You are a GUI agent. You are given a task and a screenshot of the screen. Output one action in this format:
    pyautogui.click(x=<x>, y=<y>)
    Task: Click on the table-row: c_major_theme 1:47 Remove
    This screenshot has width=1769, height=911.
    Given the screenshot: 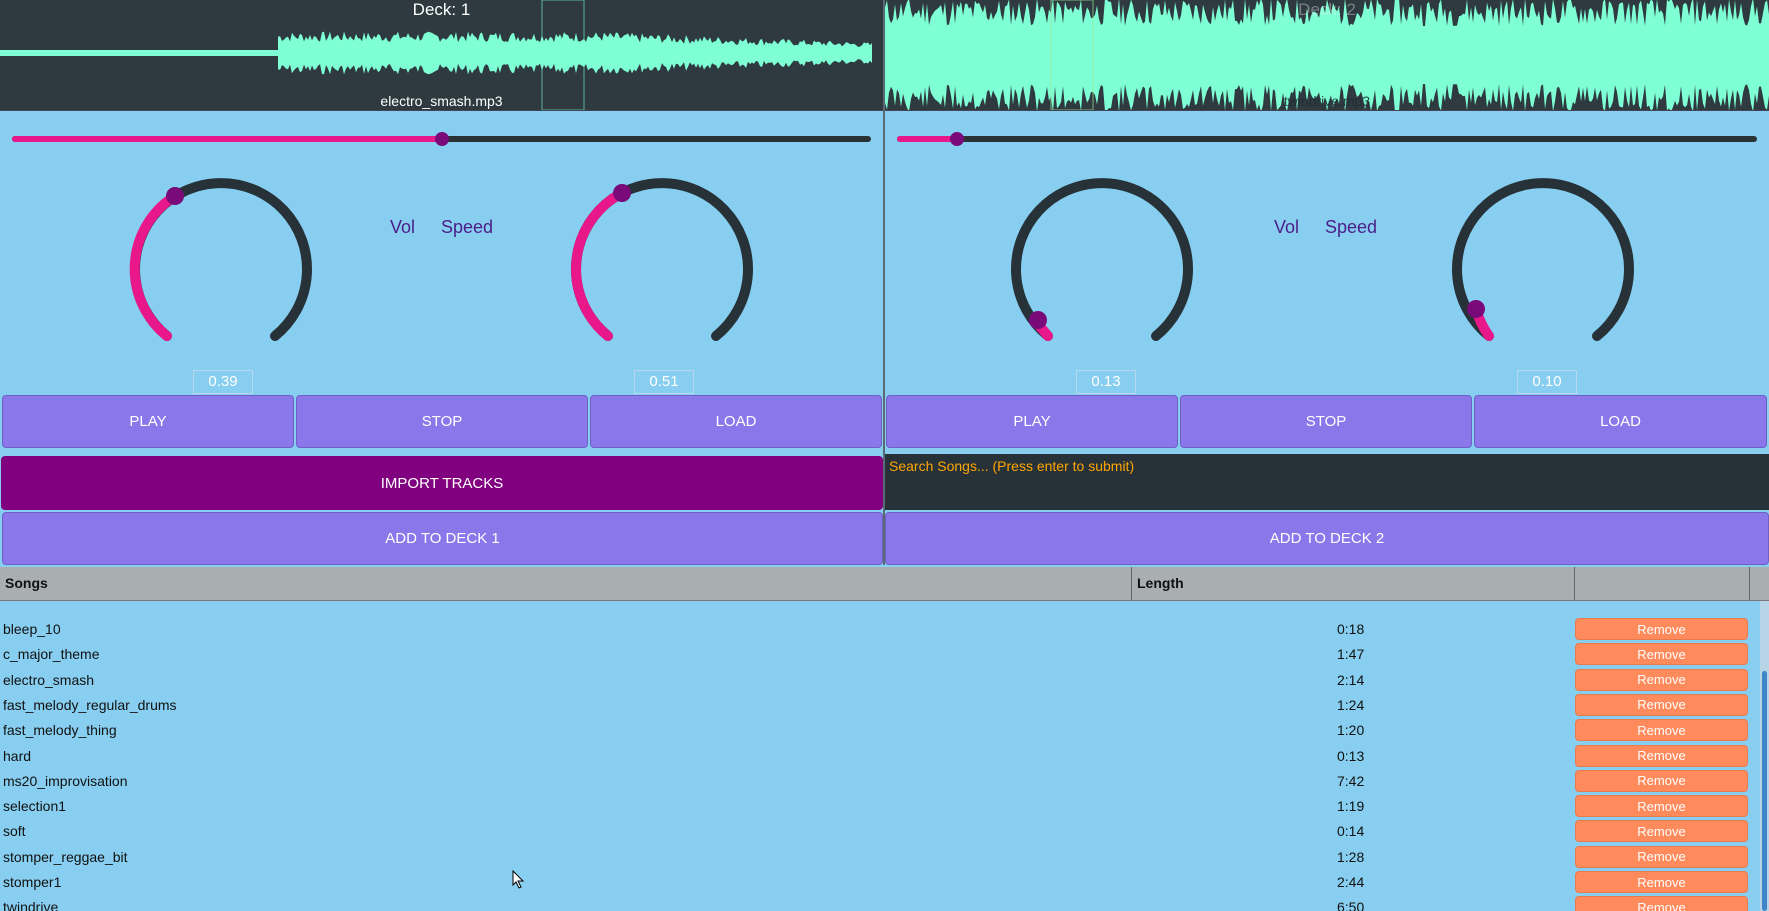 What is the action you would take?
    pyautogui.click(x=884, y=654)
    